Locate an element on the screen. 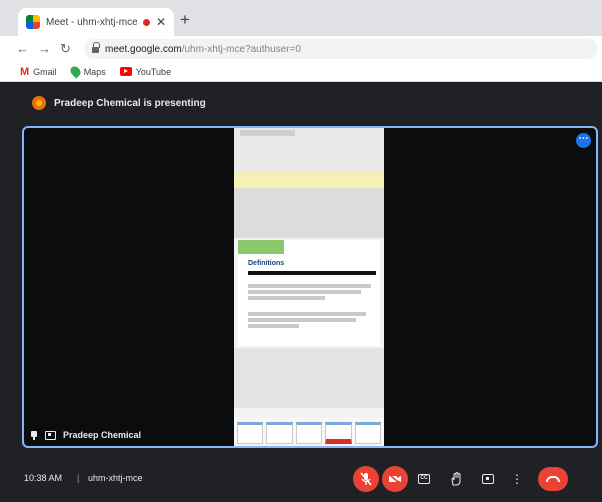 Image resolution: width=602 pixels, height=502 pixels. meeting-code: uhm-xhtj-mce is located at coordinates (115, 478).